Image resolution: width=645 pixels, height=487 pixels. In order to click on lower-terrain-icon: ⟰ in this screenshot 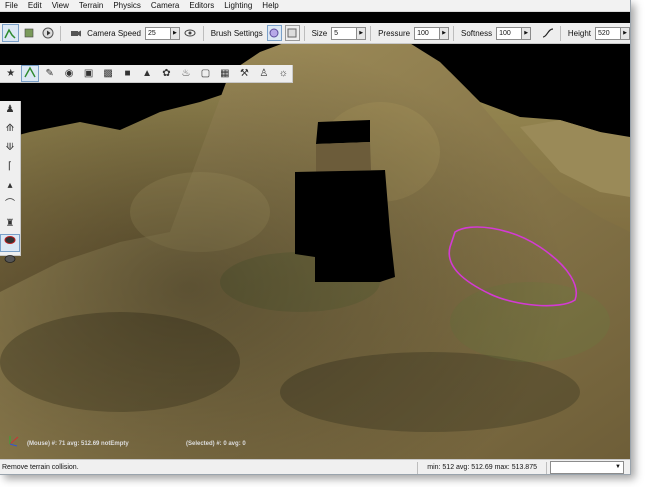, I will do `click(10, 129)`.